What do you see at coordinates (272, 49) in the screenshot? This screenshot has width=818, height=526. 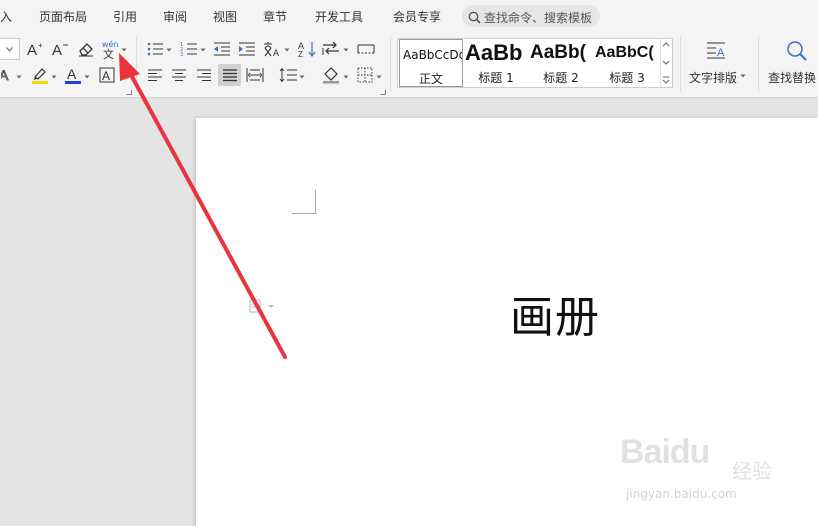 I see `chinese-layout-icon: A` at bounding box center [272, 49].